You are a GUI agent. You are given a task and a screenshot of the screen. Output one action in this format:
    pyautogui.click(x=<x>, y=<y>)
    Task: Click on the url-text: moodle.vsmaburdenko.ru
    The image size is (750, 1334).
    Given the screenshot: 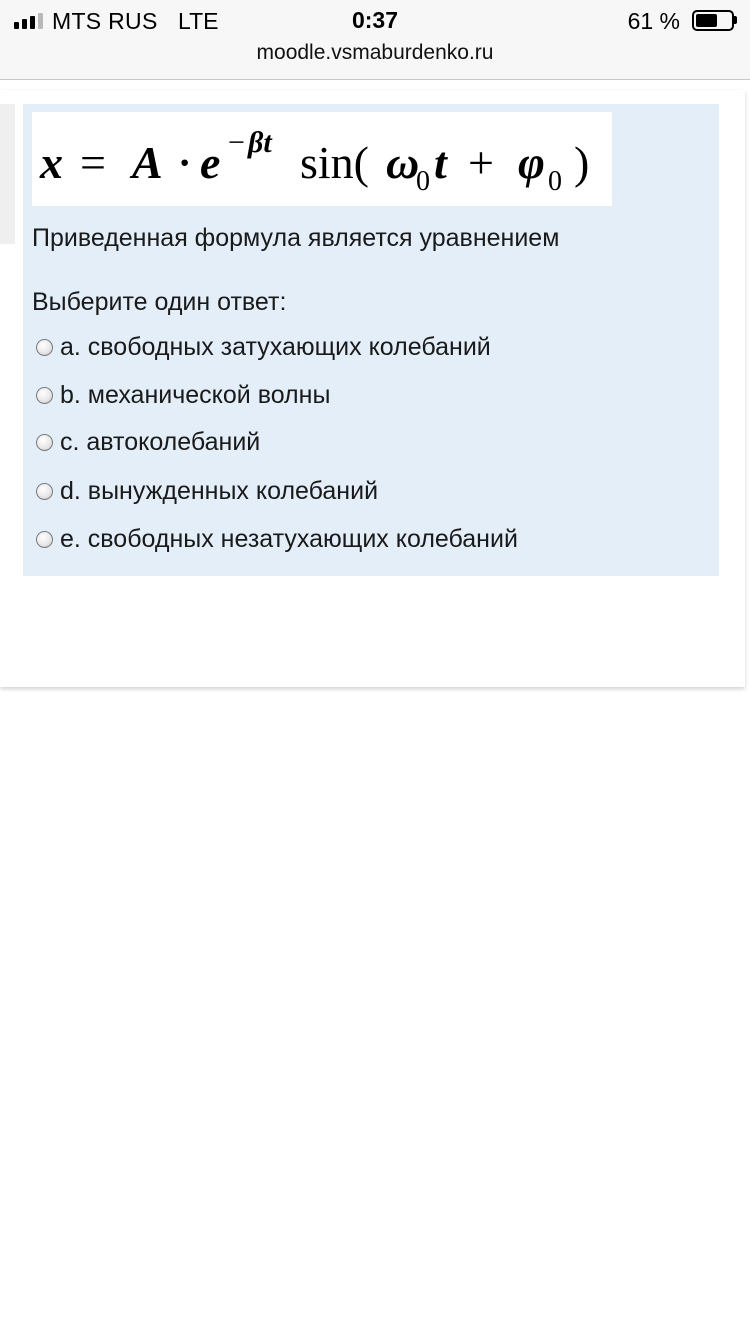 What is the action you would take?
    pyautogui.click(x=375, y=53)
    